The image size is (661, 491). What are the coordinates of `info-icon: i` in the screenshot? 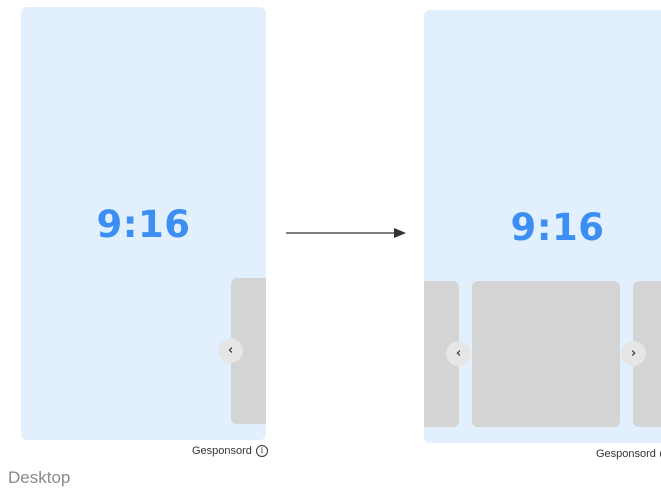 It's located at (261, 451).